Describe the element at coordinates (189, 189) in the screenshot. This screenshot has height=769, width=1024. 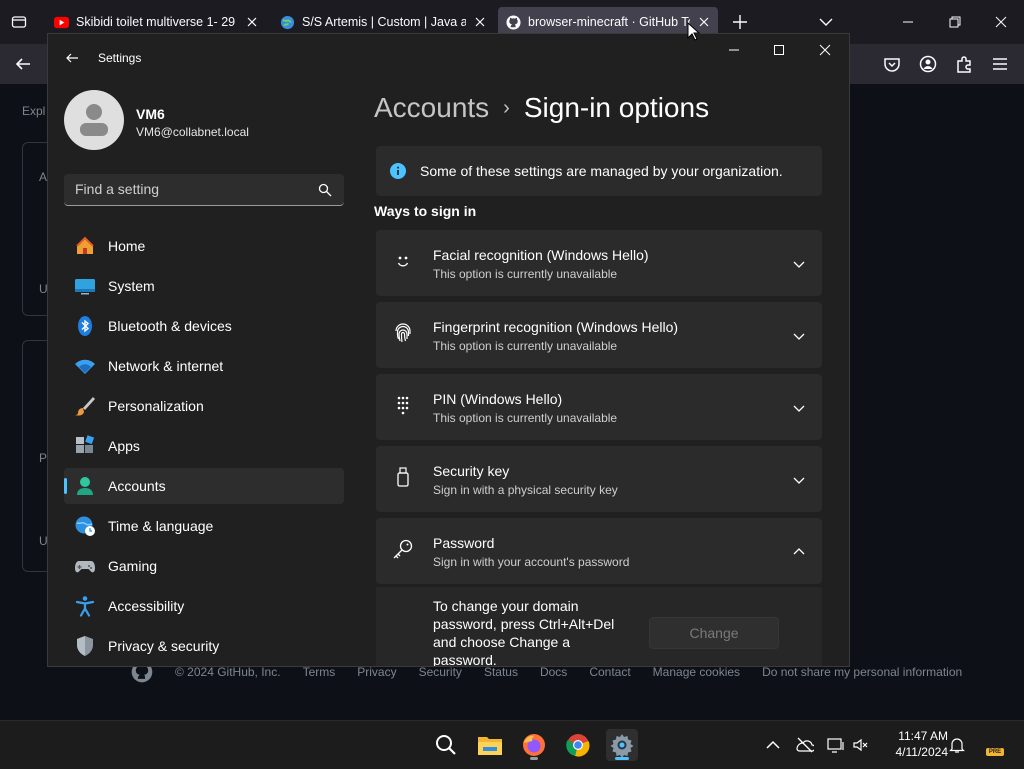
I see `search-input` at that location.